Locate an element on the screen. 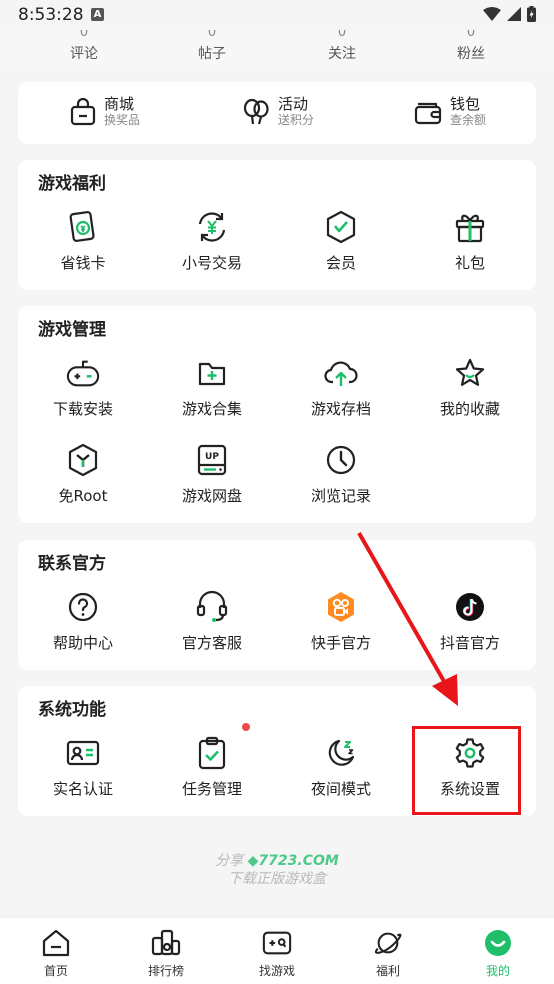 Image resolution: width=554 pixels, height=984 pixels. kuaishou-icon is located at coordinates (341, 607).